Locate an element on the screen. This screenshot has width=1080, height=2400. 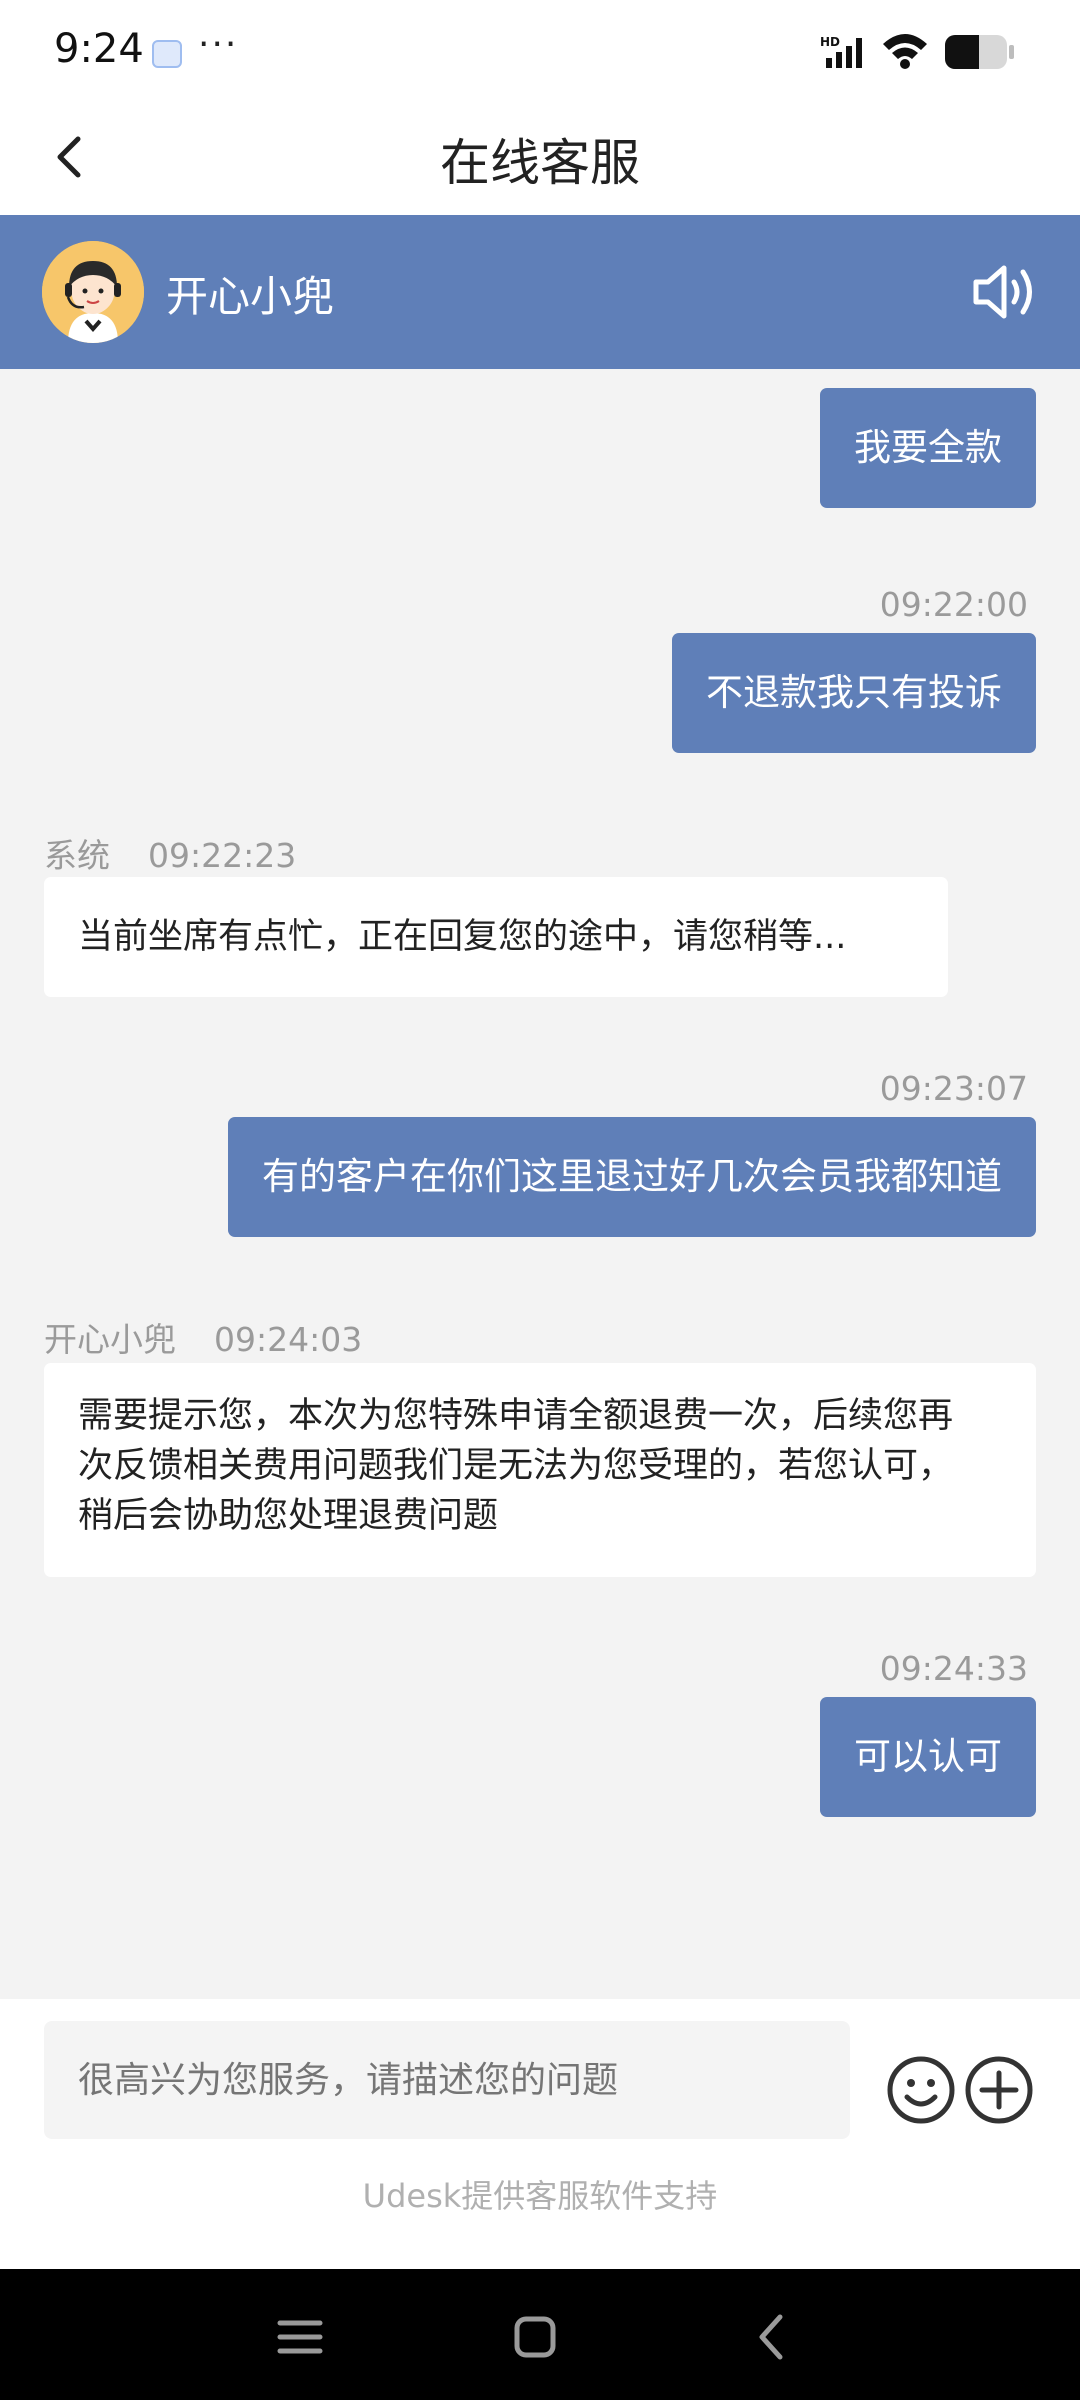
battery-icon is located at coordinates (979, 52).